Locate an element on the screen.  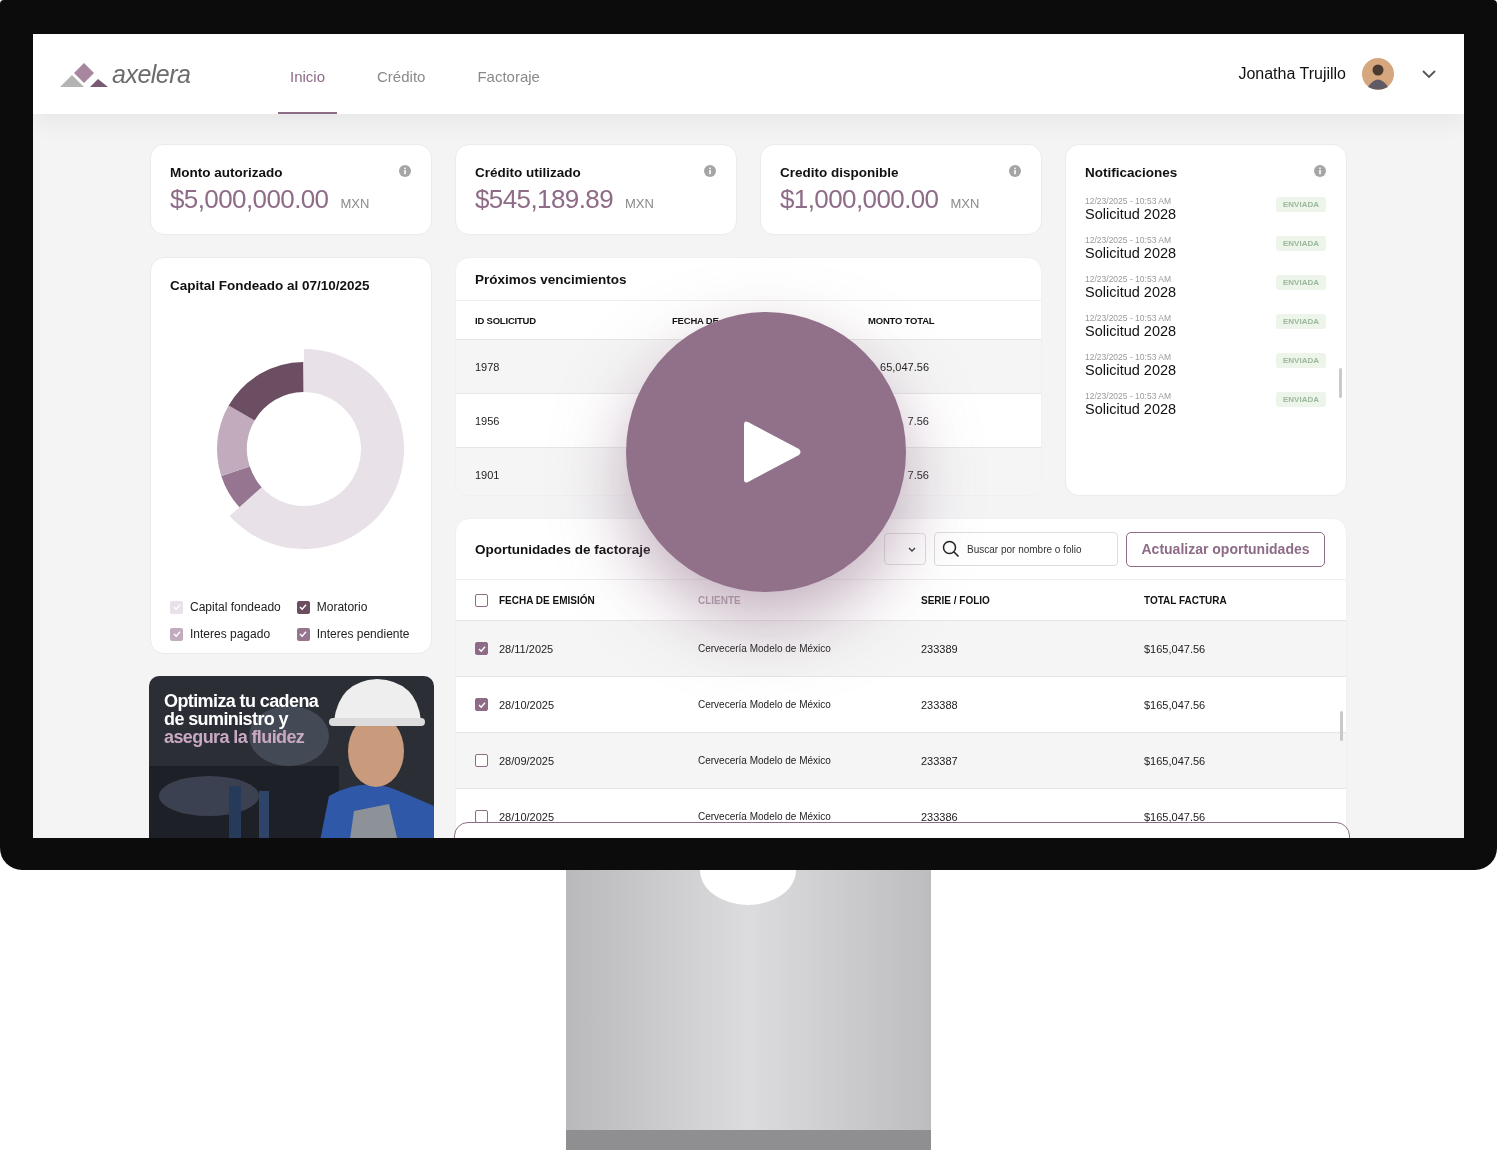
promo-highlight: asegura la fluidez is located at coordinates (235, 737).